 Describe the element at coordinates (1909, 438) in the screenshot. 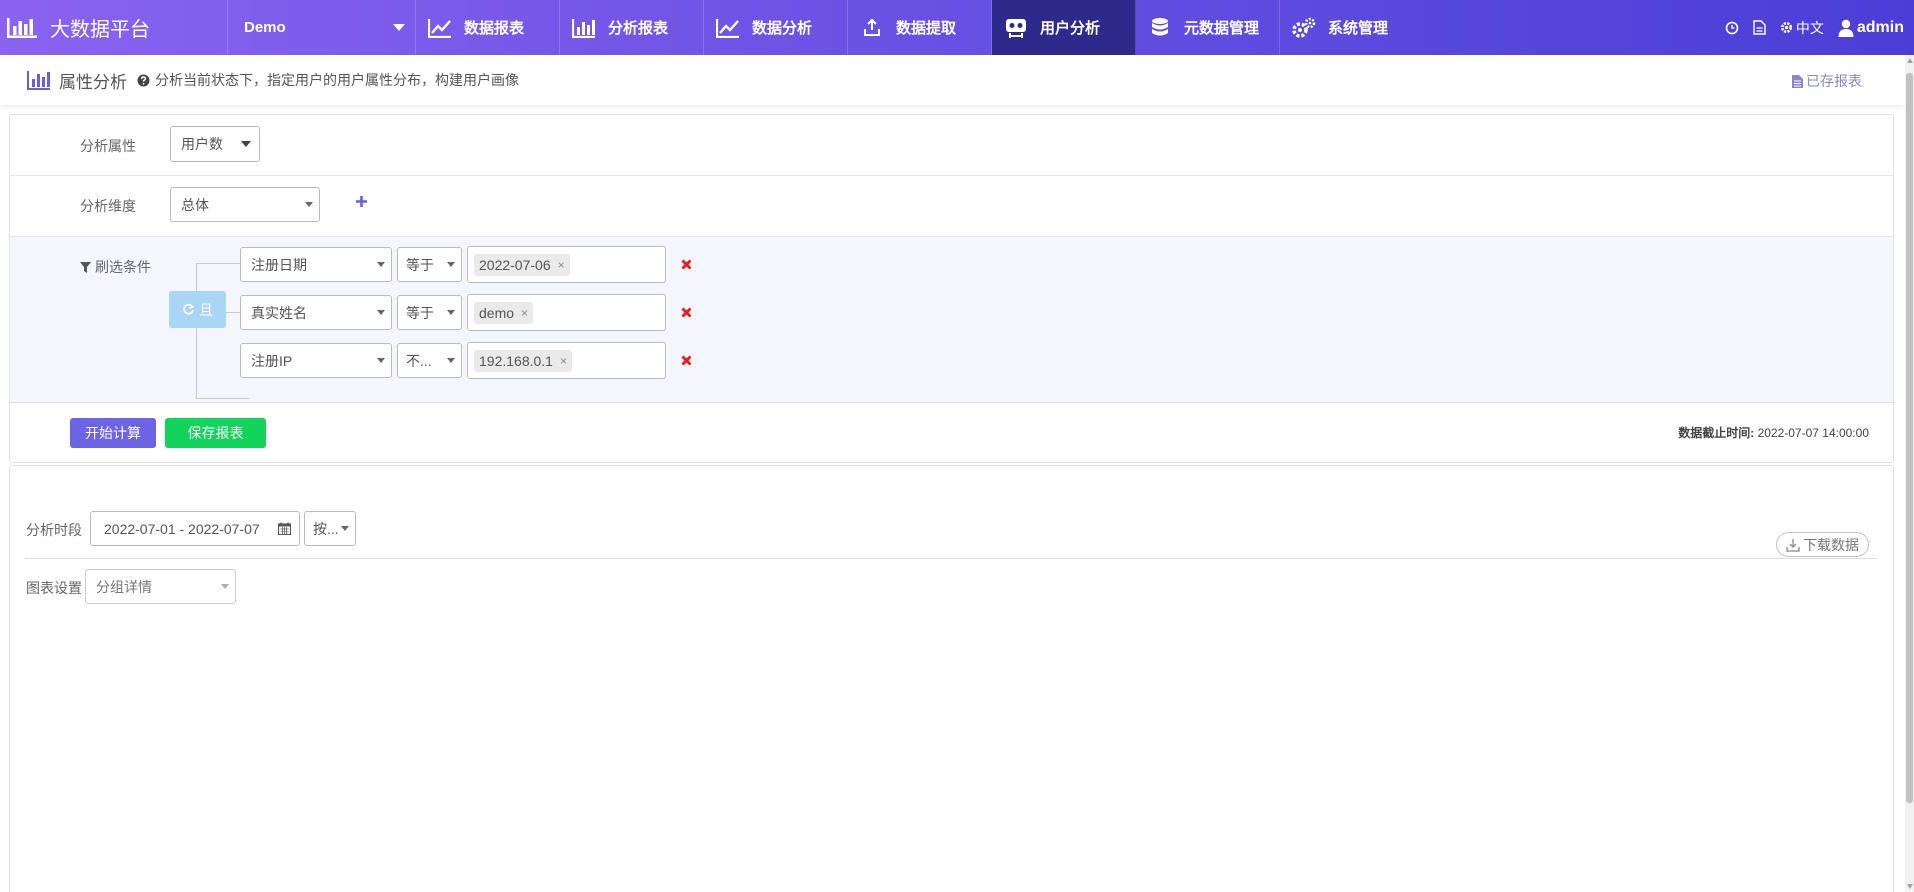

I see `scroll-thumb` at that location.